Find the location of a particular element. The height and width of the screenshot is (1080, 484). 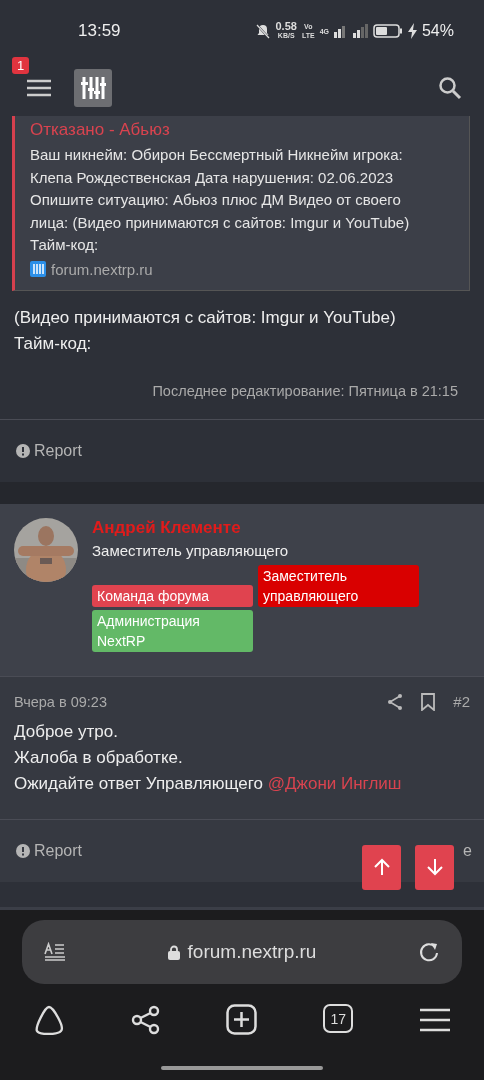

edited-note: Последнее редактирование: Пятница в 21:15 is located at coordinates (305, 391).